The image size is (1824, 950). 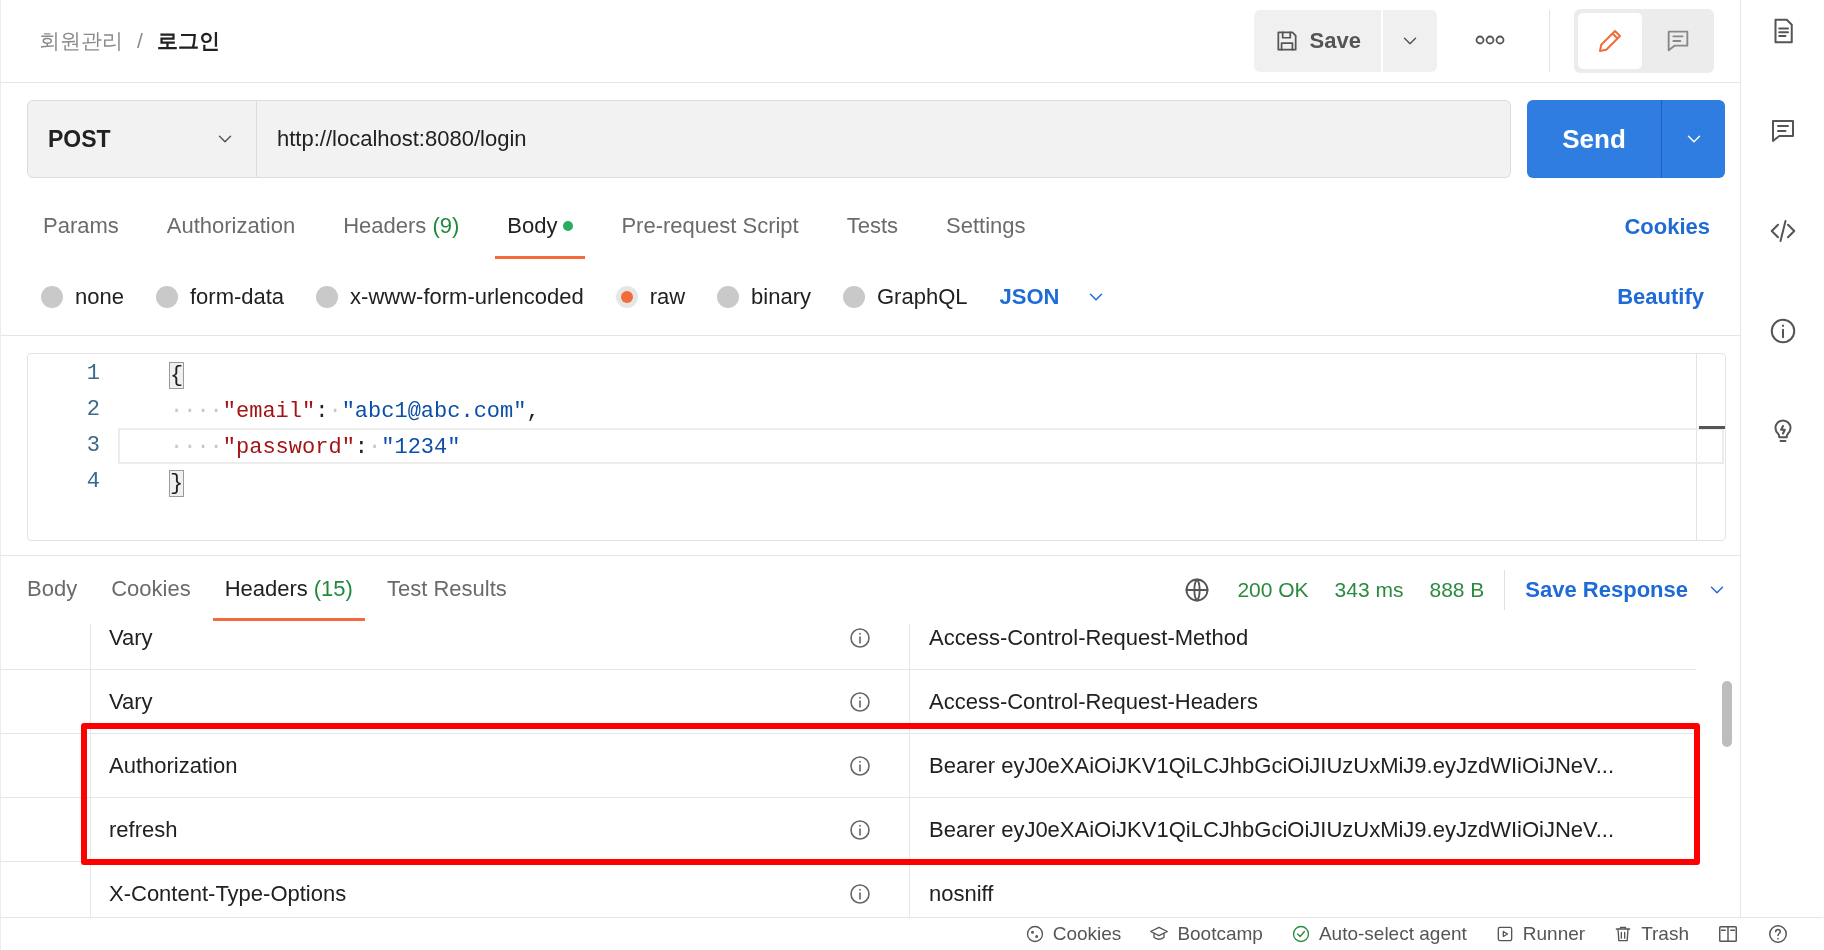 What do you see at coordinates (288, 590) in the screenshot?
I see `tab: Headers (15)` at bounding box center [288, 590].